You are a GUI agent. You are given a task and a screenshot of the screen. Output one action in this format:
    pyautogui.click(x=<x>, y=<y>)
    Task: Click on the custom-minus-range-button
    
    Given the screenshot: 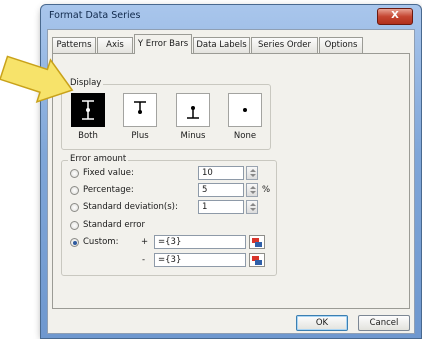 What is the action you would take?
    pyautogui.click(x=257, y=260)
    